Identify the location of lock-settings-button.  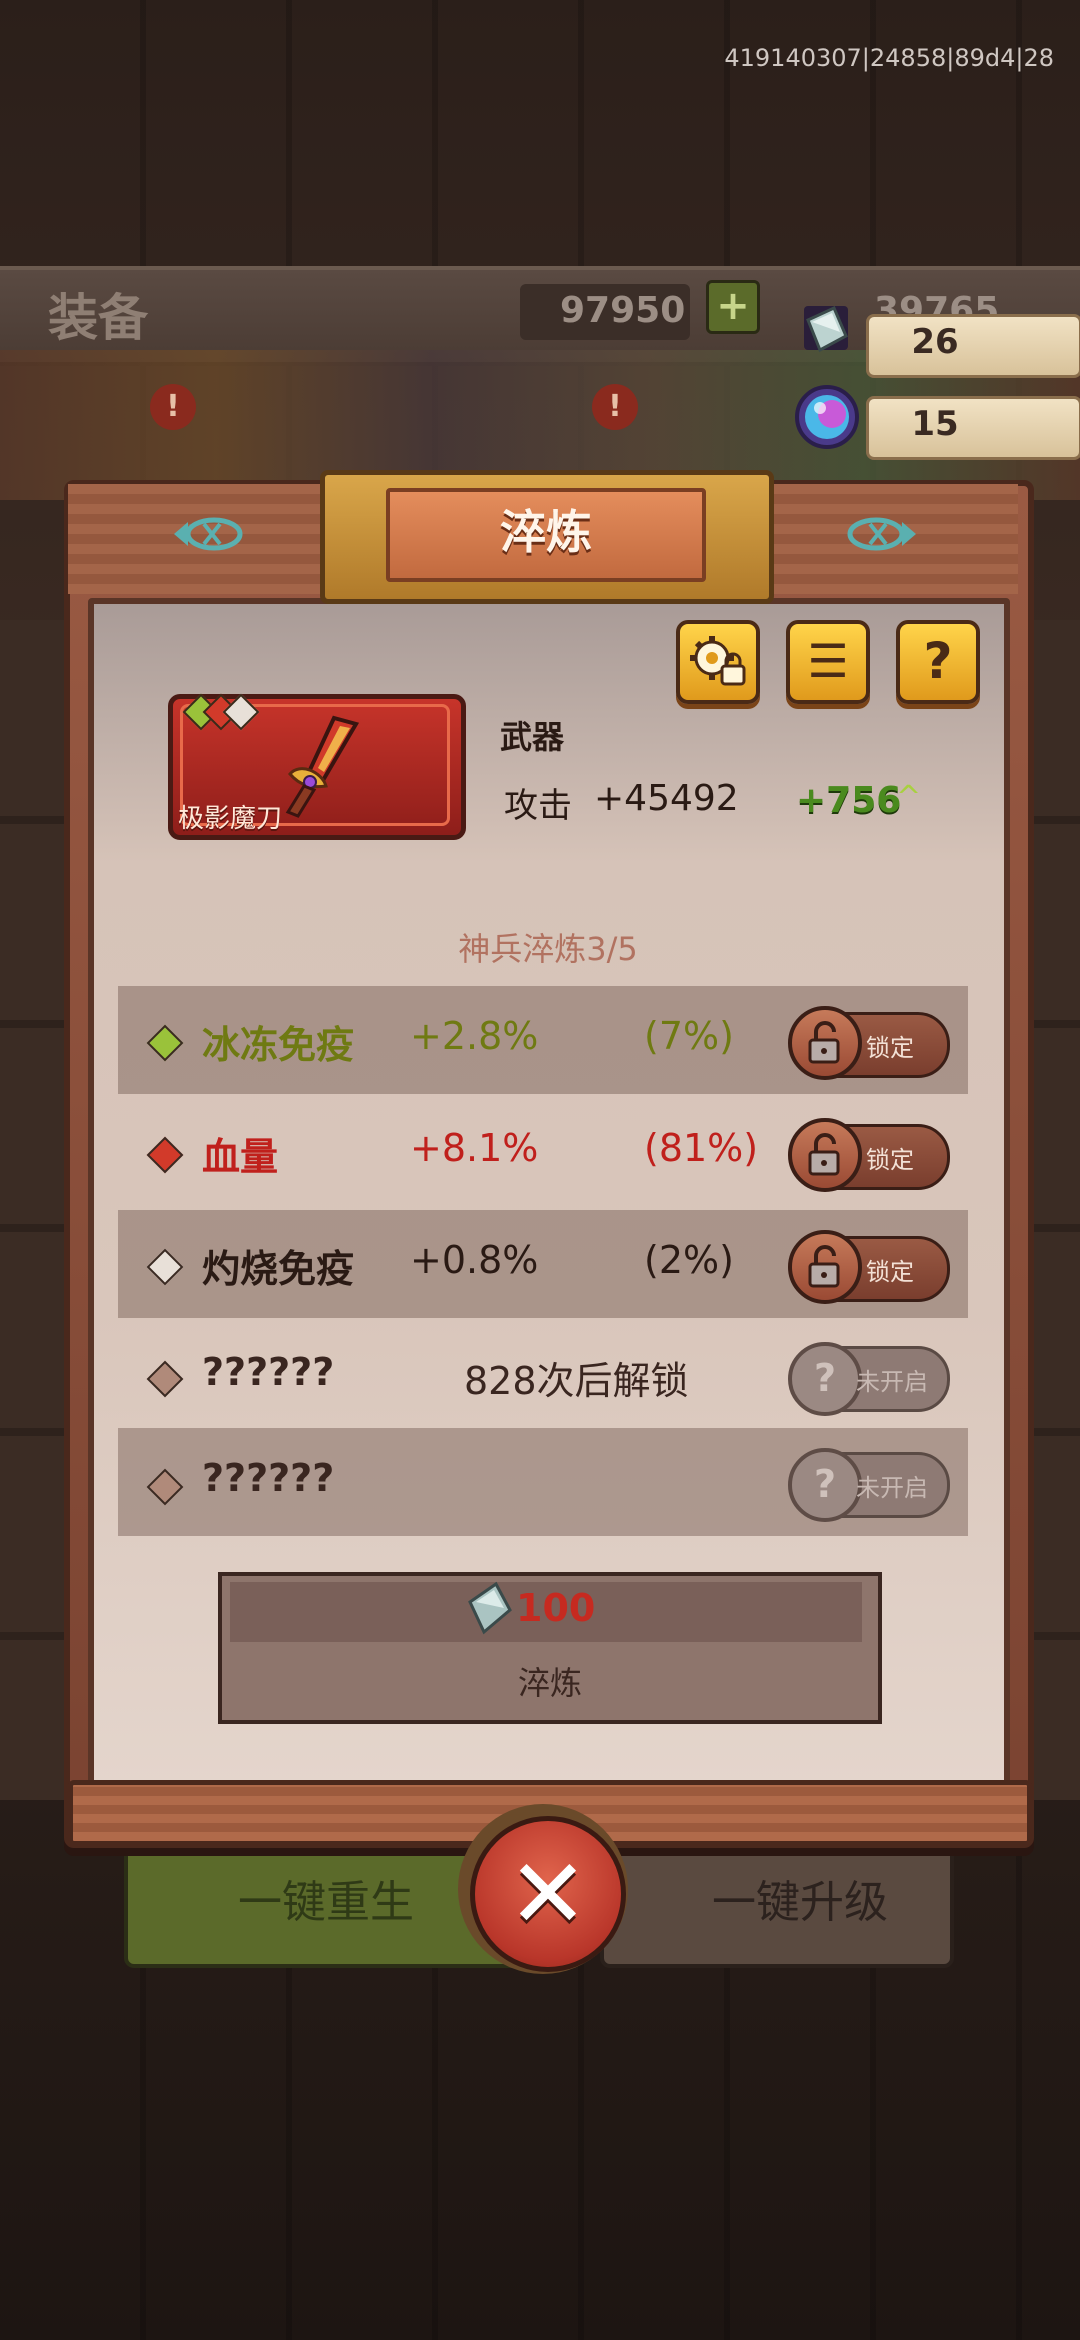
(718, 662).